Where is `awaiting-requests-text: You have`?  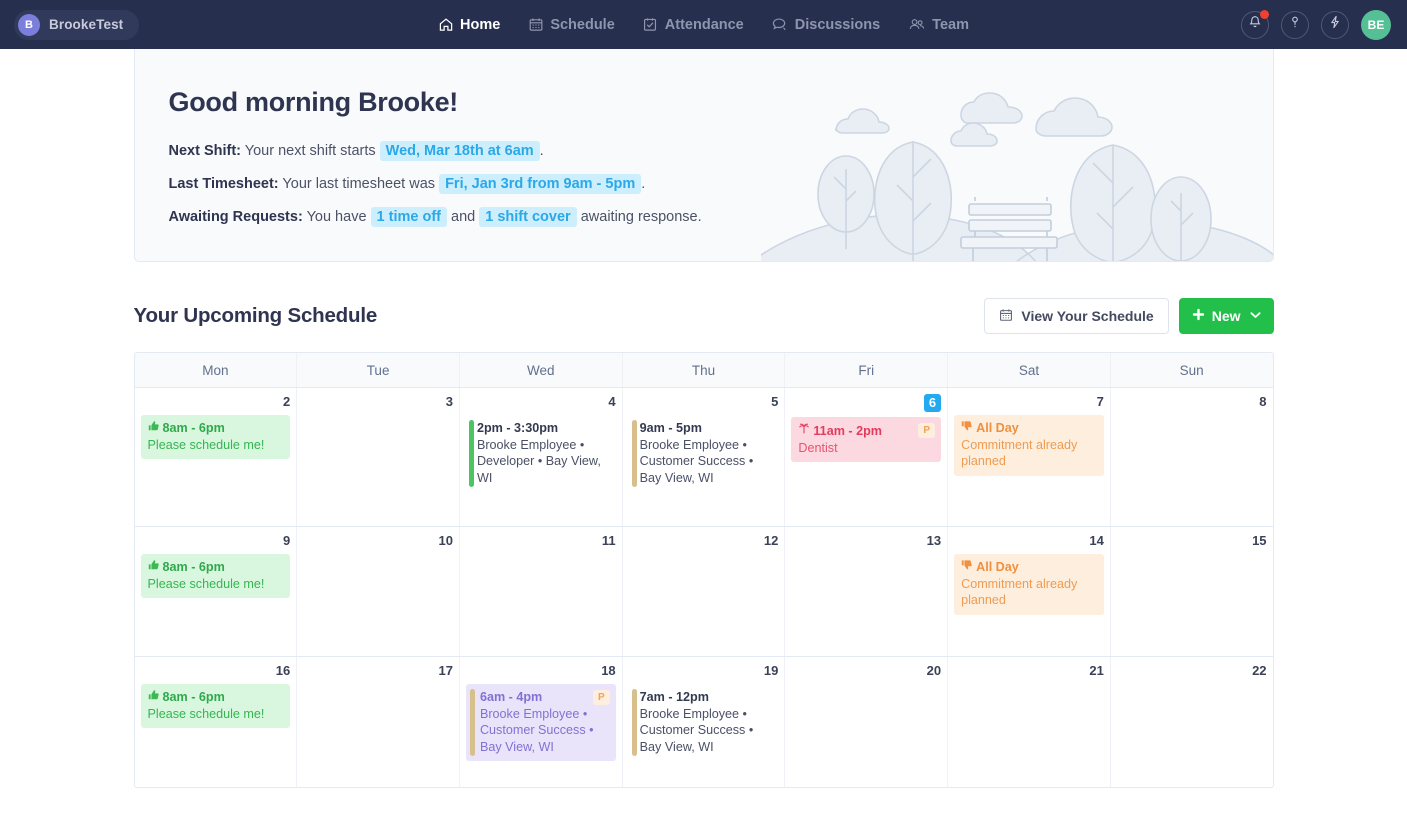
awaiting-requests-text: You have is located at coordinates (336, 216).